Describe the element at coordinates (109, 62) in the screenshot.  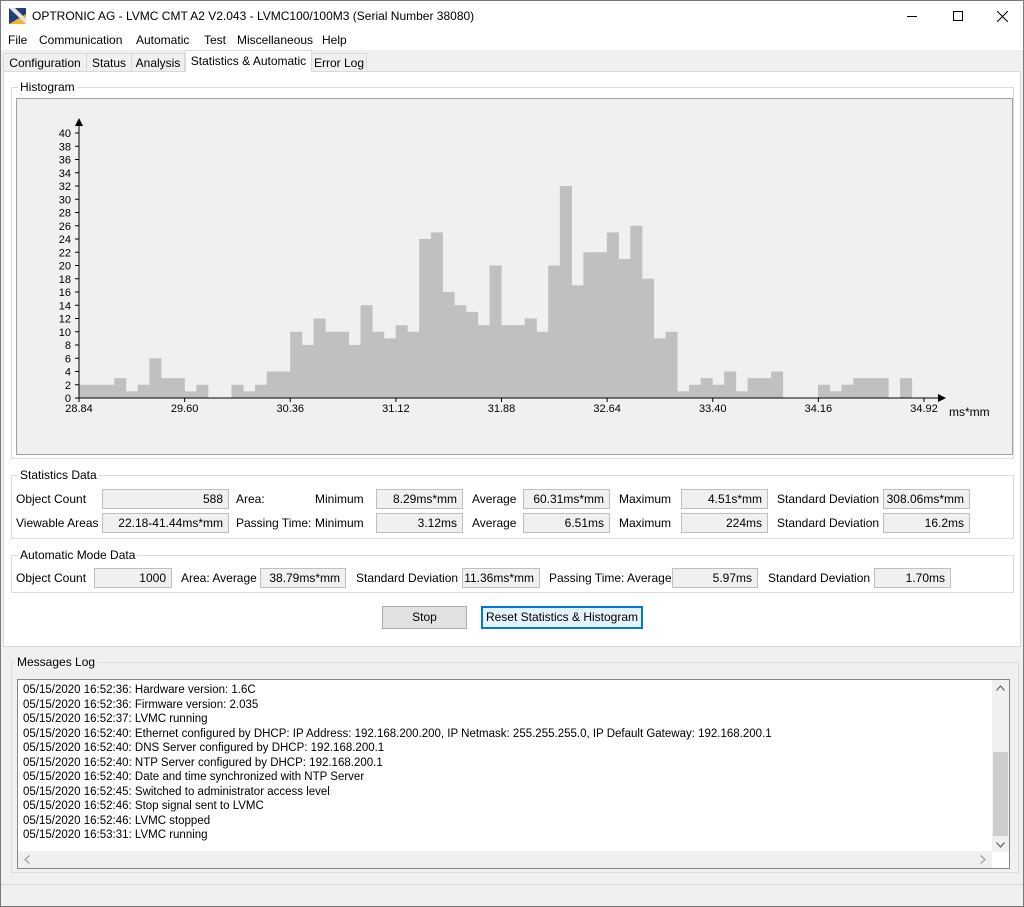
I see `tab-status: Status` at that location.